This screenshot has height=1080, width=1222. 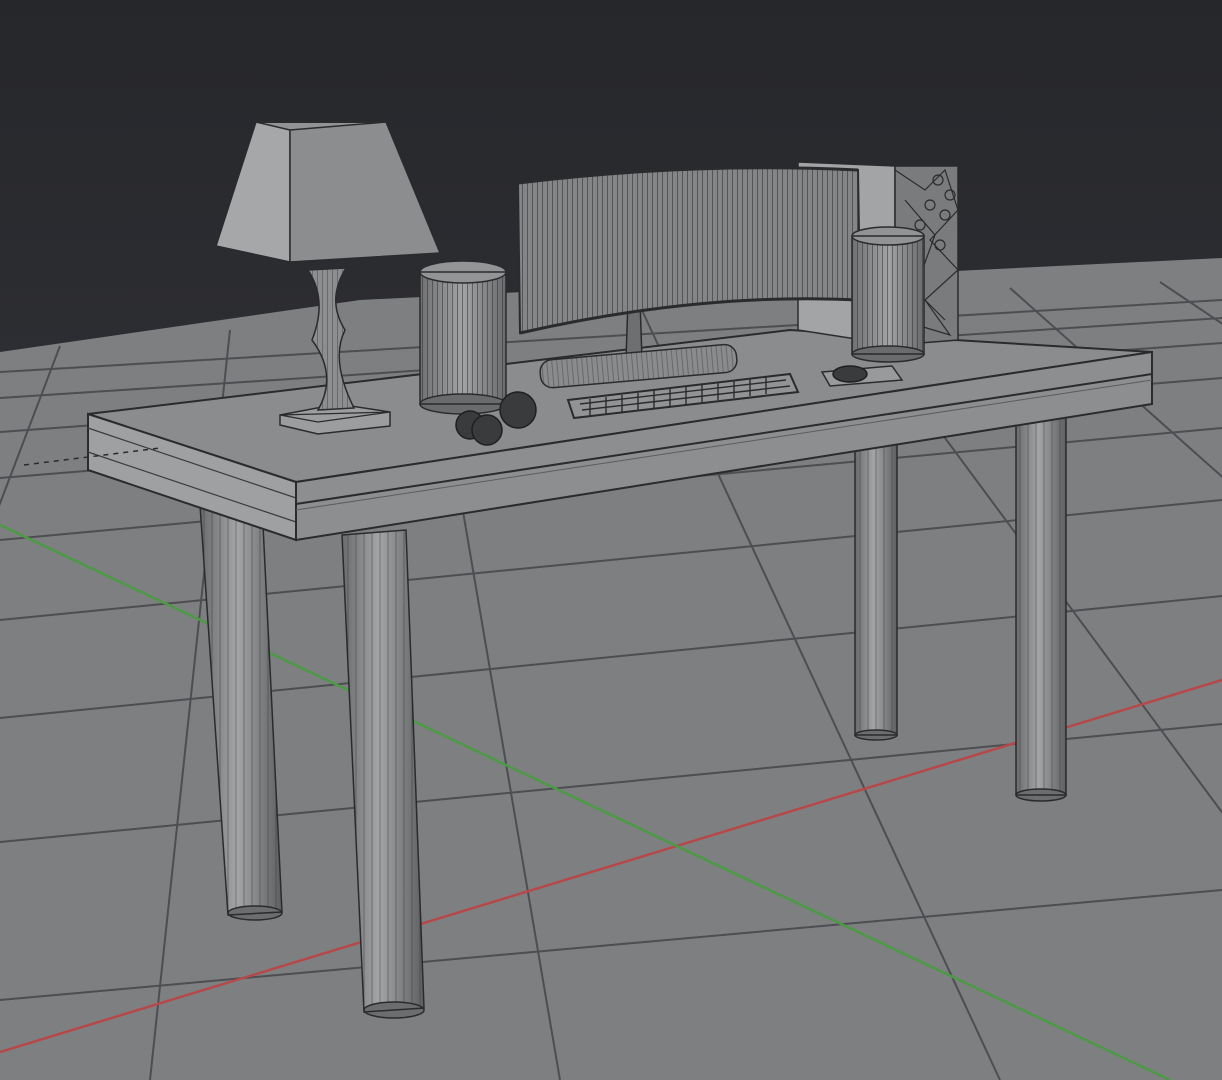 What do you see at coordinates (876, 590) in the screenshot?
I see `desk-leg-back-left` at bounding box center [876, 590].